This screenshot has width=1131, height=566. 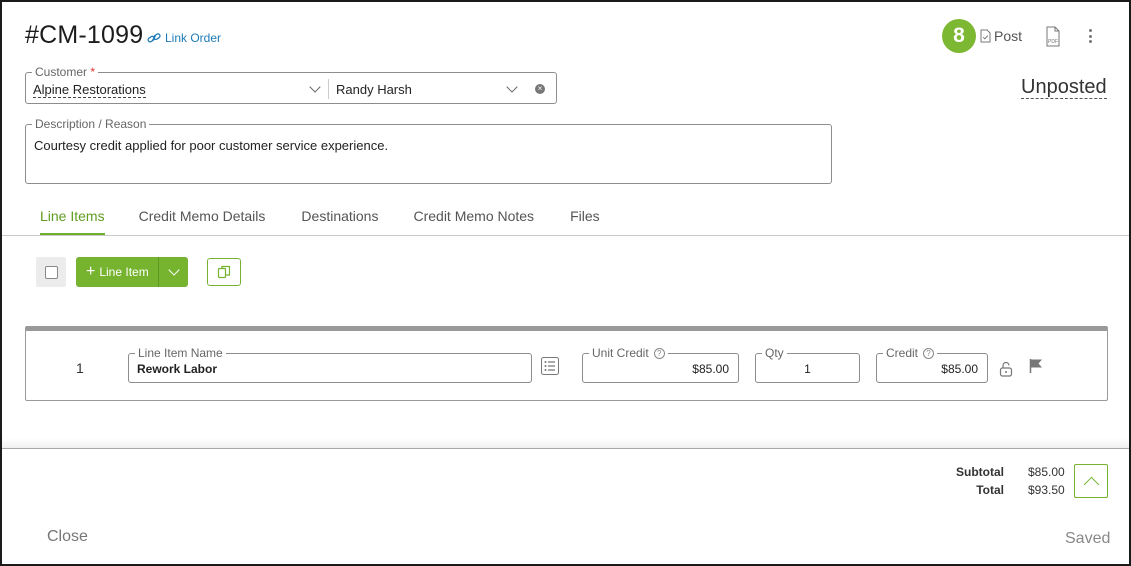 I want to click on totals-panel: Subtotal $85.00 Total $93.50, so click(x=983, y=483).